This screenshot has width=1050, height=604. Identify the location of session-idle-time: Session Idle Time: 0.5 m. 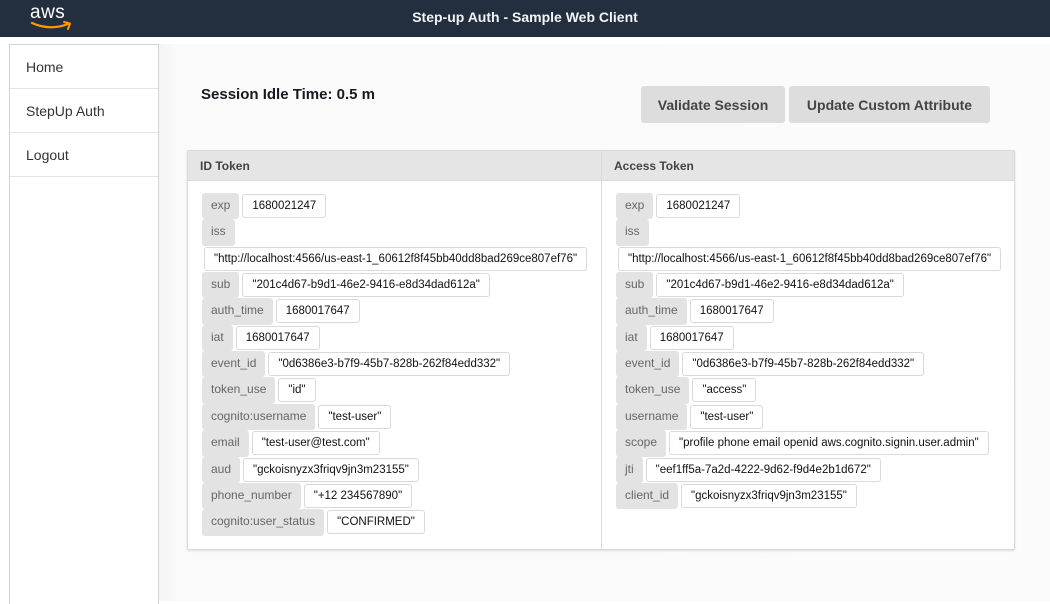
(288, 94).